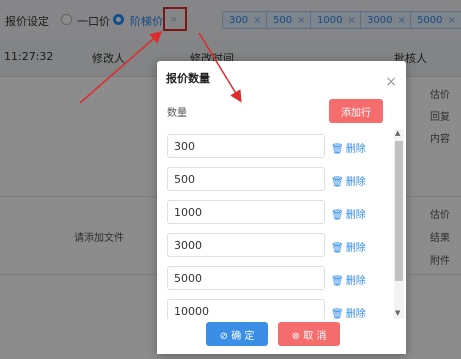  I want to click on scroll-up-icon: ▲, so click(397, 133).